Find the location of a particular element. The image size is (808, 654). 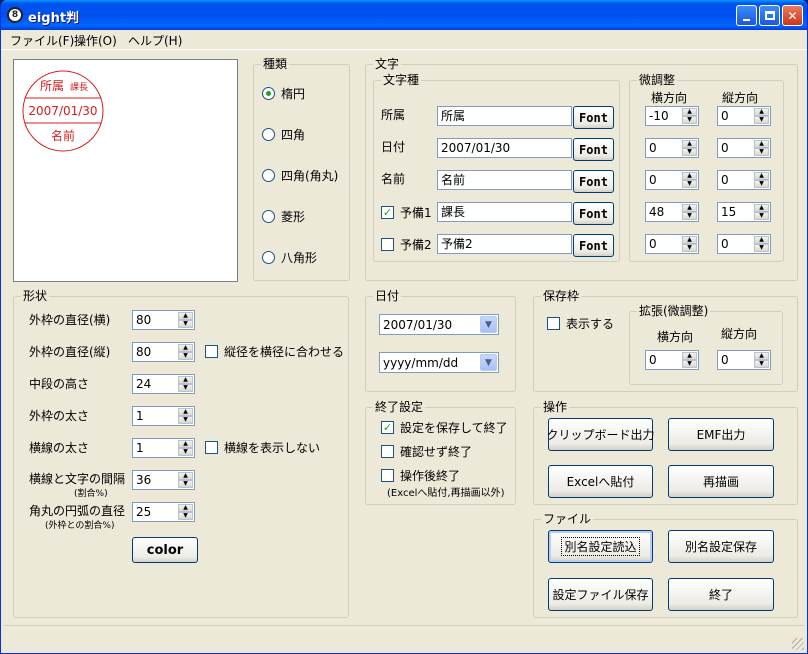

outer-diameter-v-spinner: 80 ▲ ▼ is located at coordinates (163, 352).